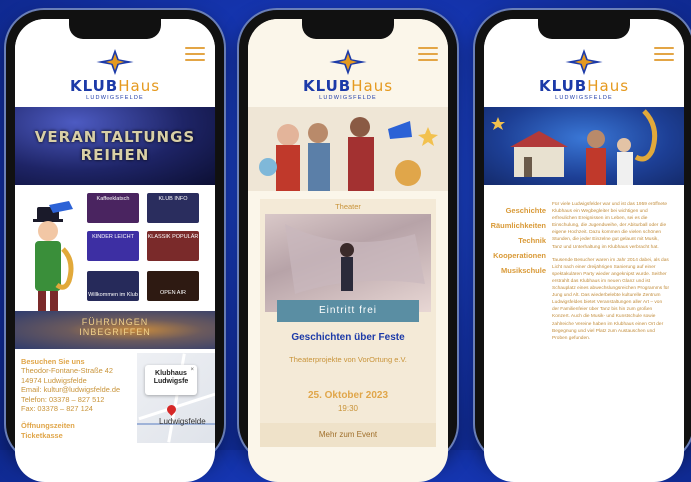 The width and height of the screenshot is (691, 482). I want to click on popup-line2: Ludwigsfe, so click(171, 381).